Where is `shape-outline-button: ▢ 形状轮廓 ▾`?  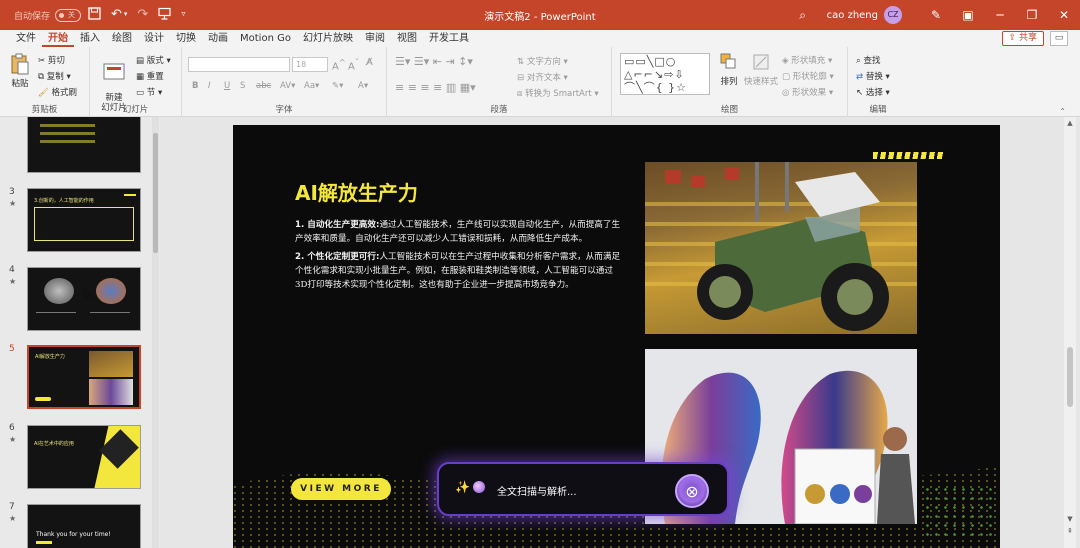 shape-outline-button: ▢ 形状轮廓 ▾ is located at coordinates (808, 76).